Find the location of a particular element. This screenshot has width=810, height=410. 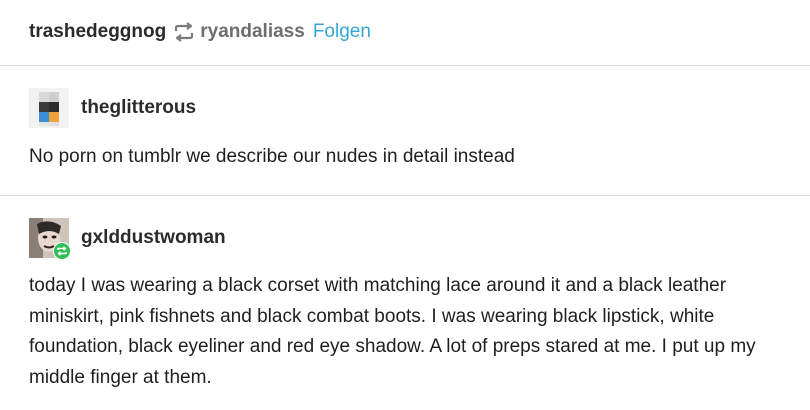

reblog-trail-header: trashedeggnog ryandaliass Folgen is located at coordinates (200, 32).